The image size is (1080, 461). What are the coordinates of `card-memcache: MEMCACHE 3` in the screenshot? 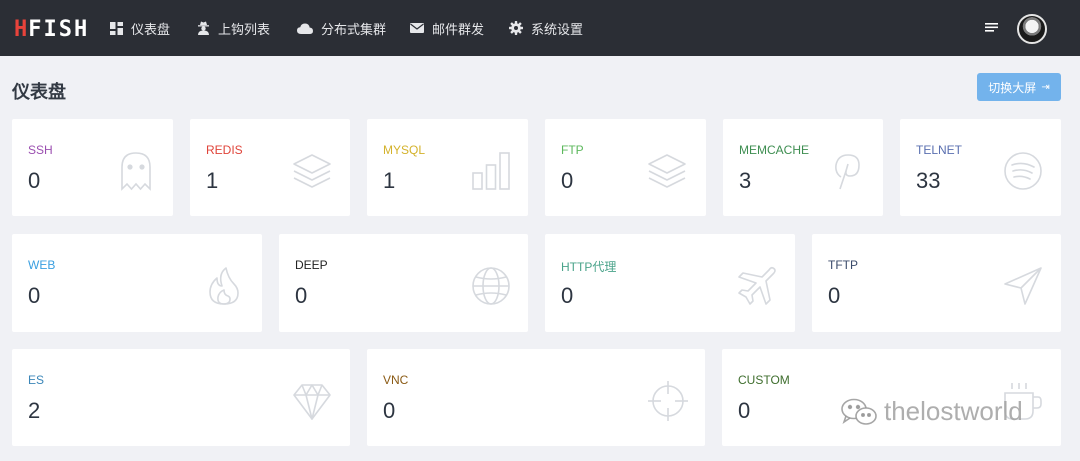 It's located at (803, 167).